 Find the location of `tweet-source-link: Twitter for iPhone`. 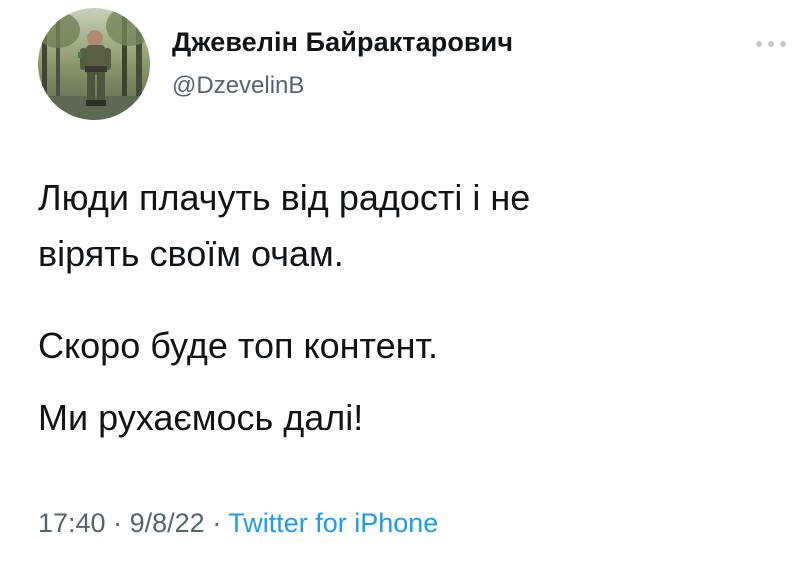

tweet-source-link: Twitter for iPhone is located at coordinates (333, 523).